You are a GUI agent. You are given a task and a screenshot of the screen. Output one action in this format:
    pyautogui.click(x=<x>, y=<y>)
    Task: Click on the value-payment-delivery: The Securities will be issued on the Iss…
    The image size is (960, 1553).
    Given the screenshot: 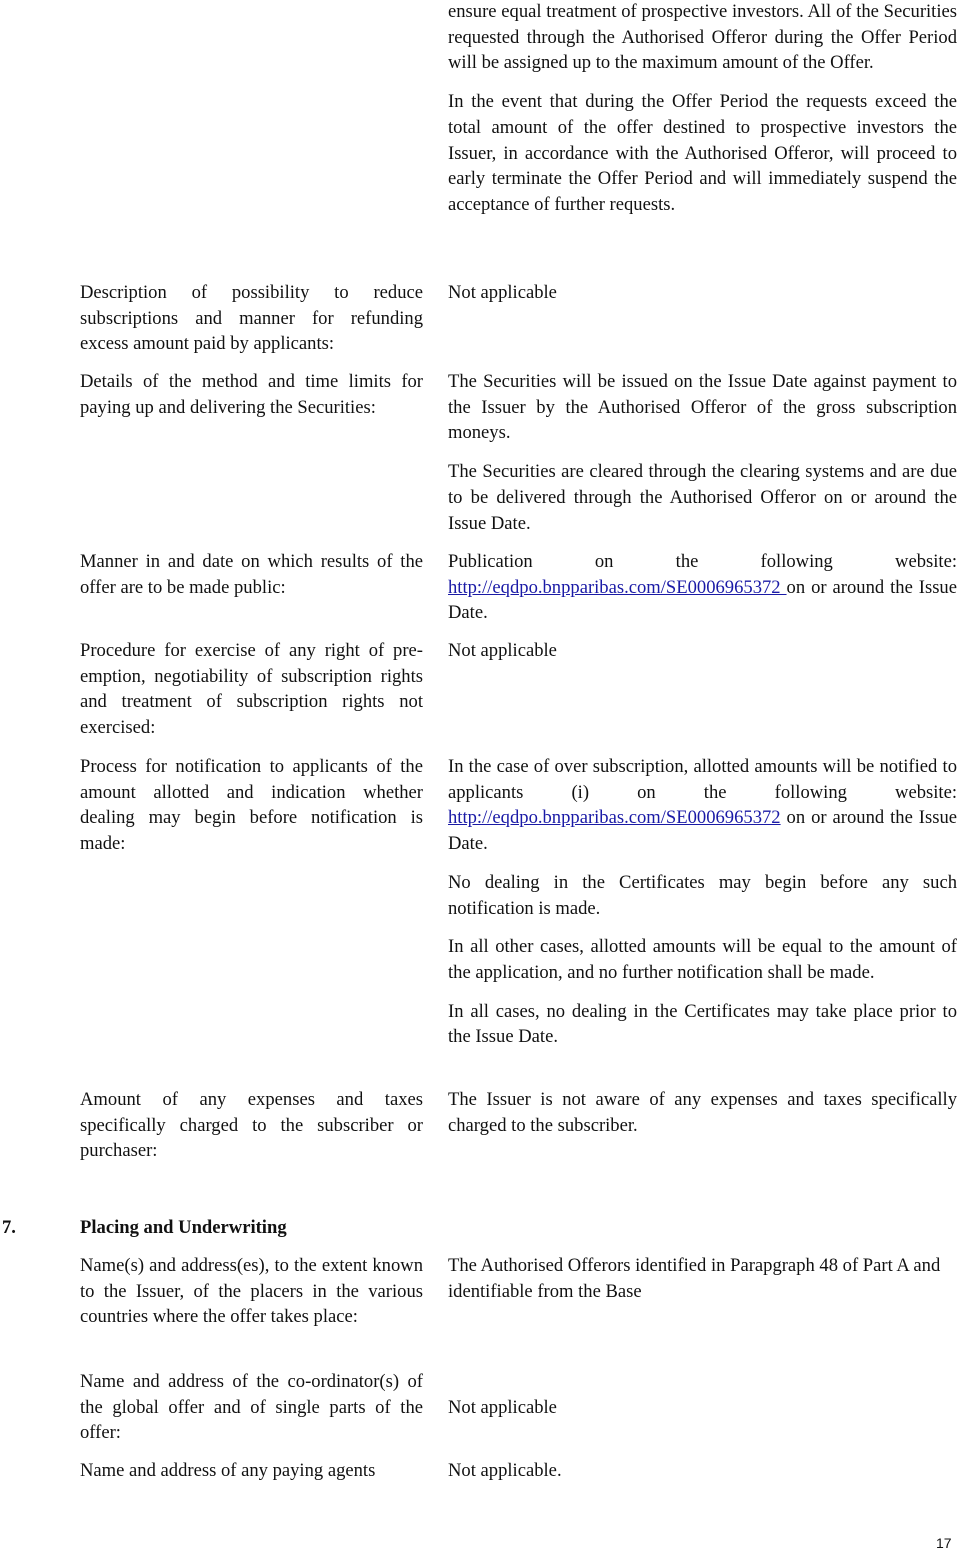 What is the action you would take?
    pyautogui.click(x=702, y=452)
    